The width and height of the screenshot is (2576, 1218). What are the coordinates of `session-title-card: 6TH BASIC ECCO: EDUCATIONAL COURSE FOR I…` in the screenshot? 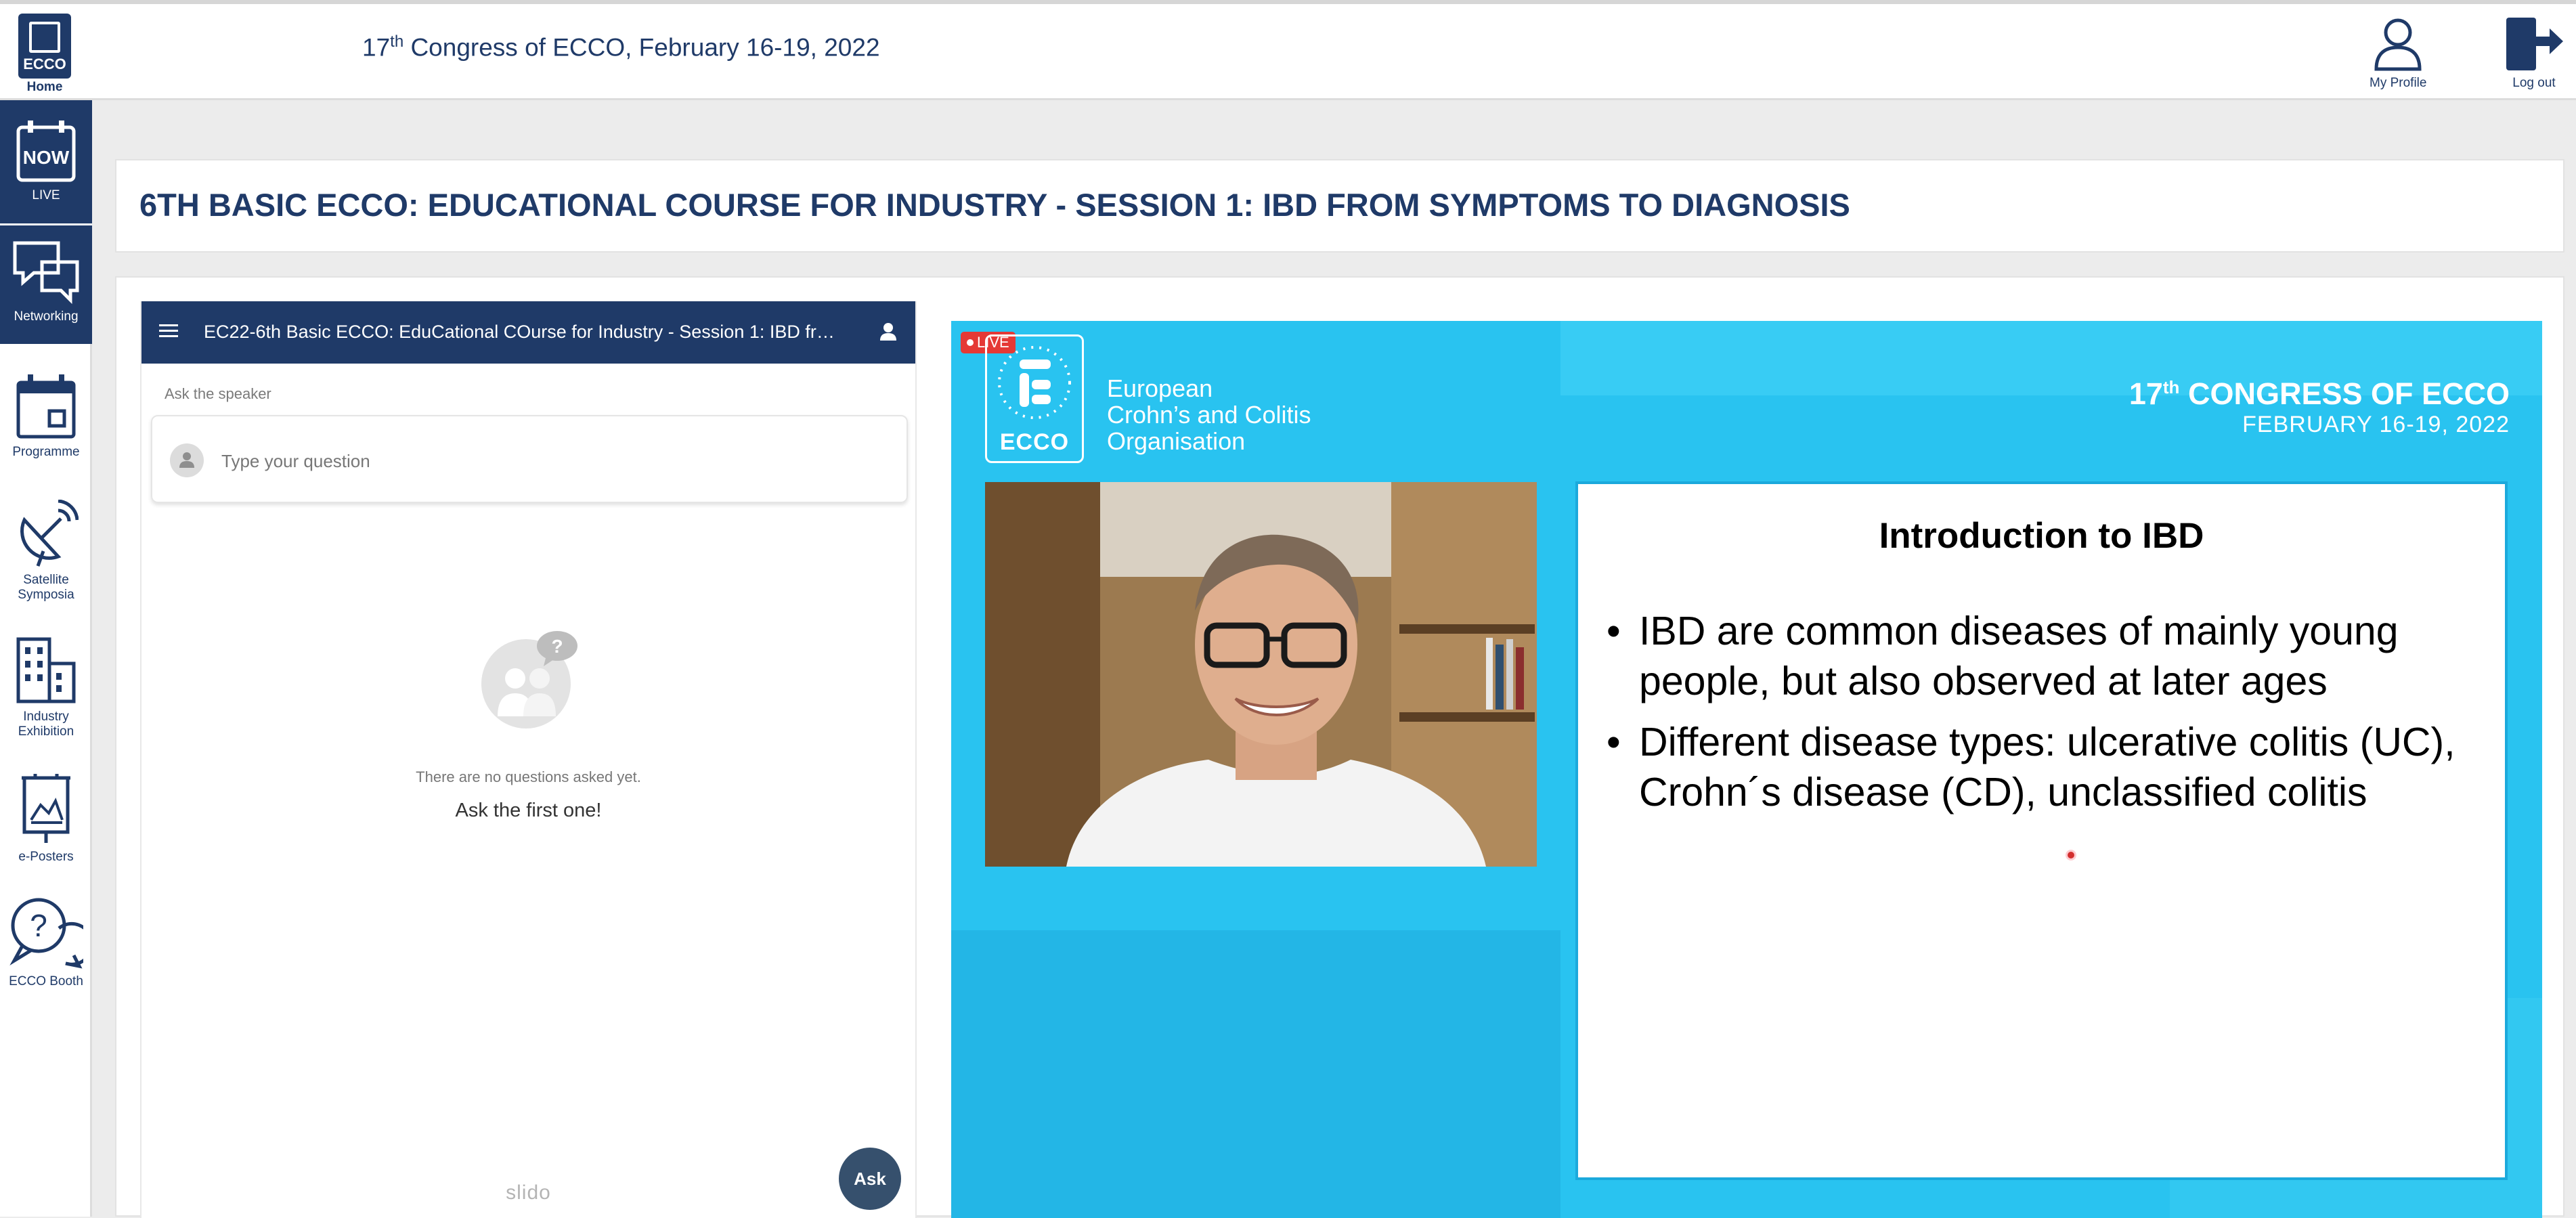 It's located at (1339, 206).